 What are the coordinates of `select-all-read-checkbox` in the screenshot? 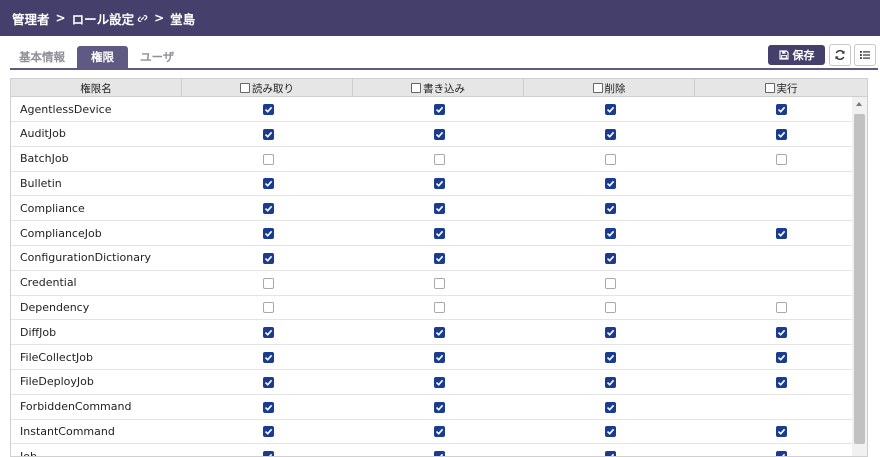 It's located at (245, 88).